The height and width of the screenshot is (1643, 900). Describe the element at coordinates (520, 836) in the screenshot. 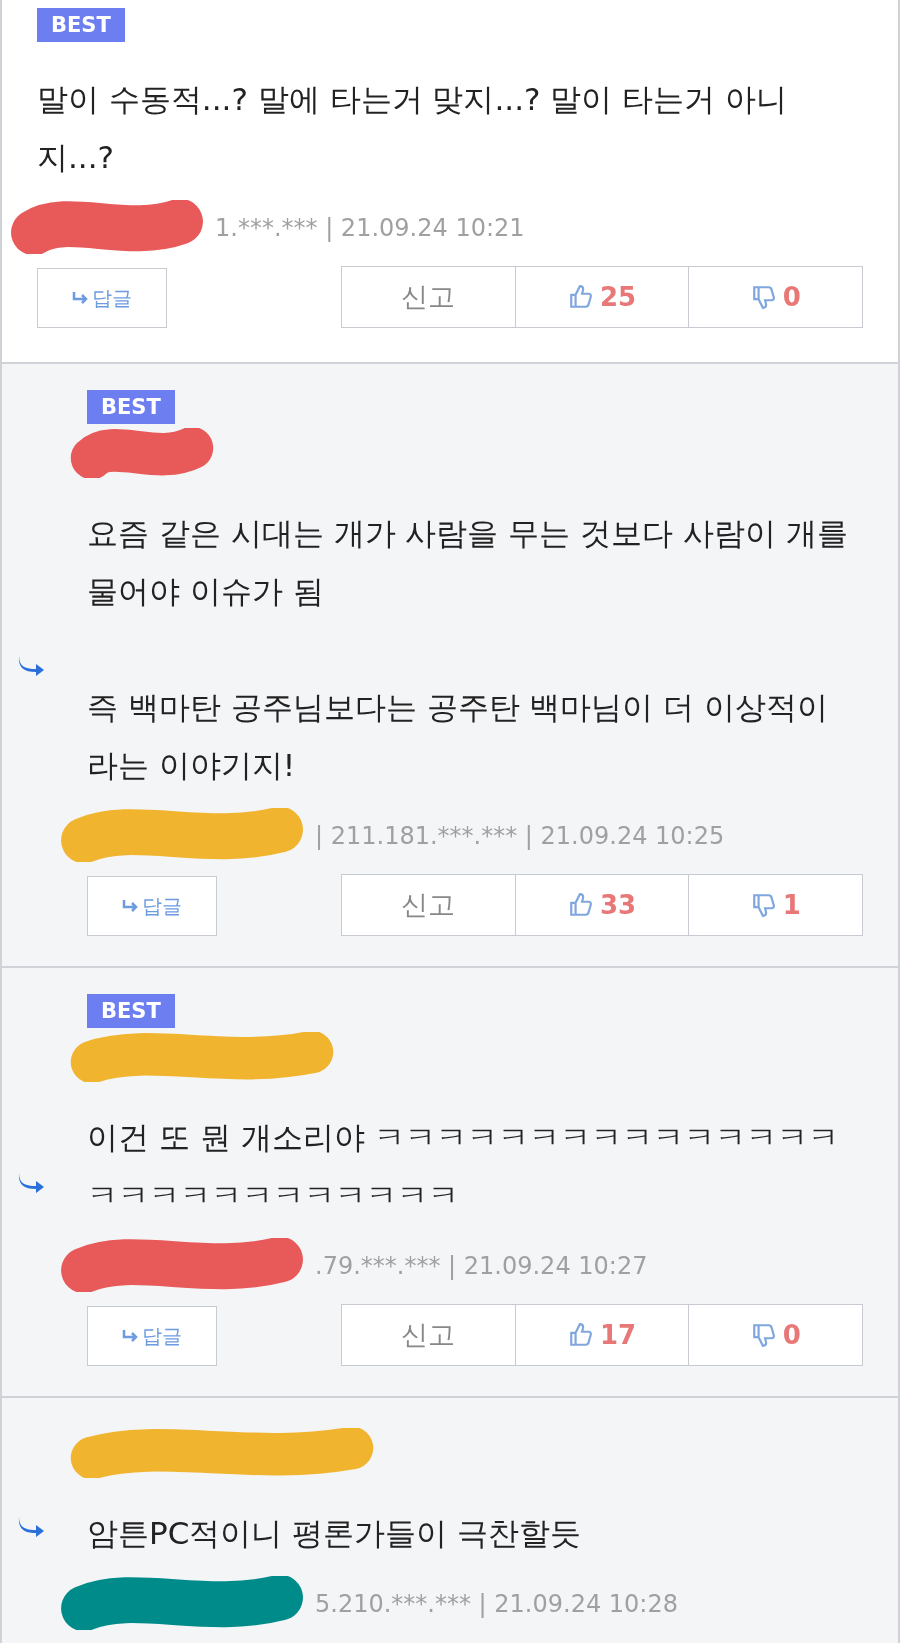

I see `comment-meta: | 211.181.***.*** | 21.09.24 10:25` at that location.